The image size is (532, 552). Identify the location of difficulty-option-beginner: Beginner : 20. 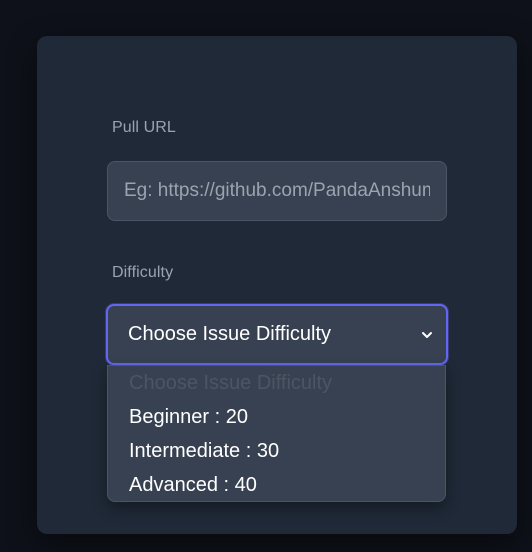
(188, 417).